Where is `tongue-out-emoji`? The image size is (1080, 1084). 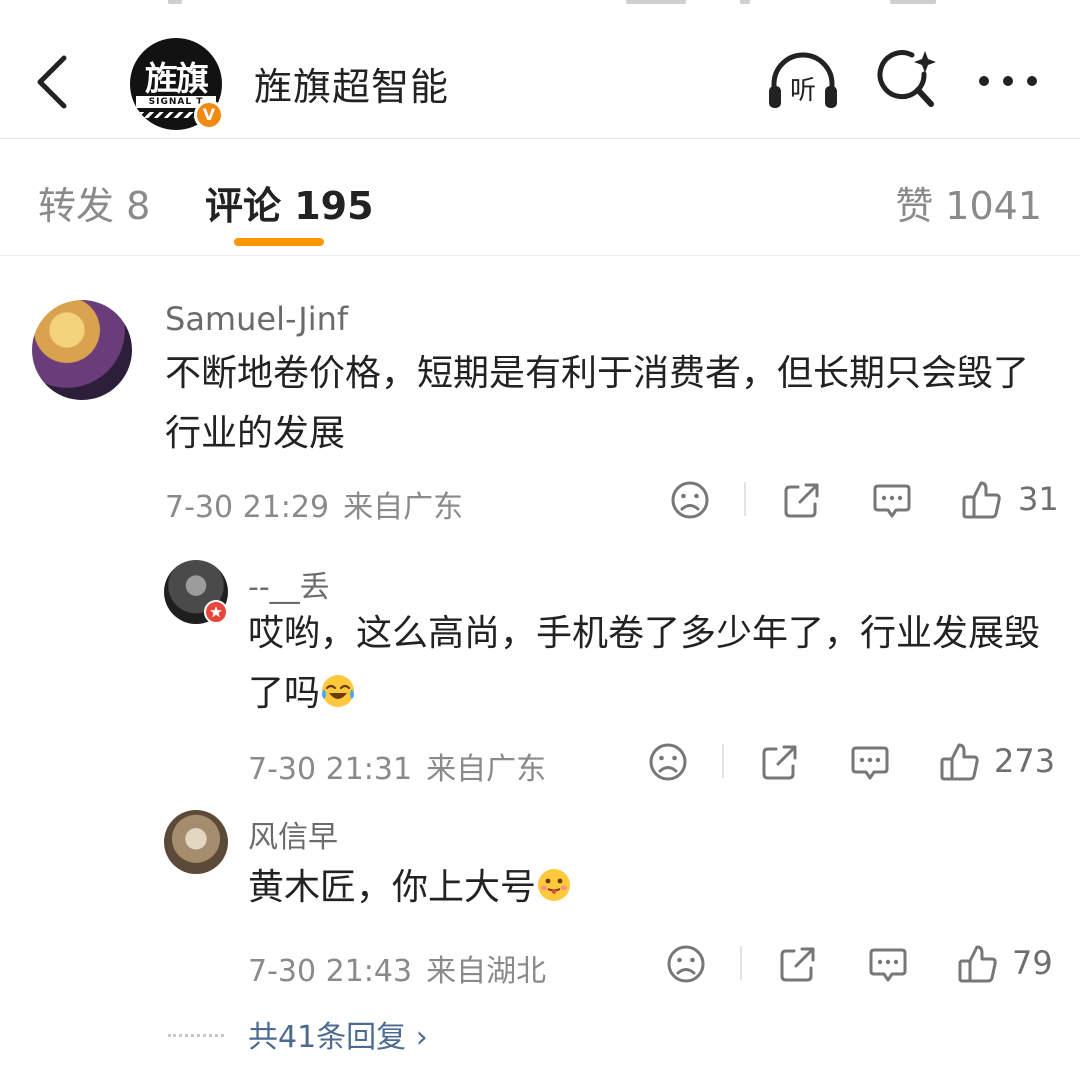
tongue-out-emoji is located at coordinates (554, 885).